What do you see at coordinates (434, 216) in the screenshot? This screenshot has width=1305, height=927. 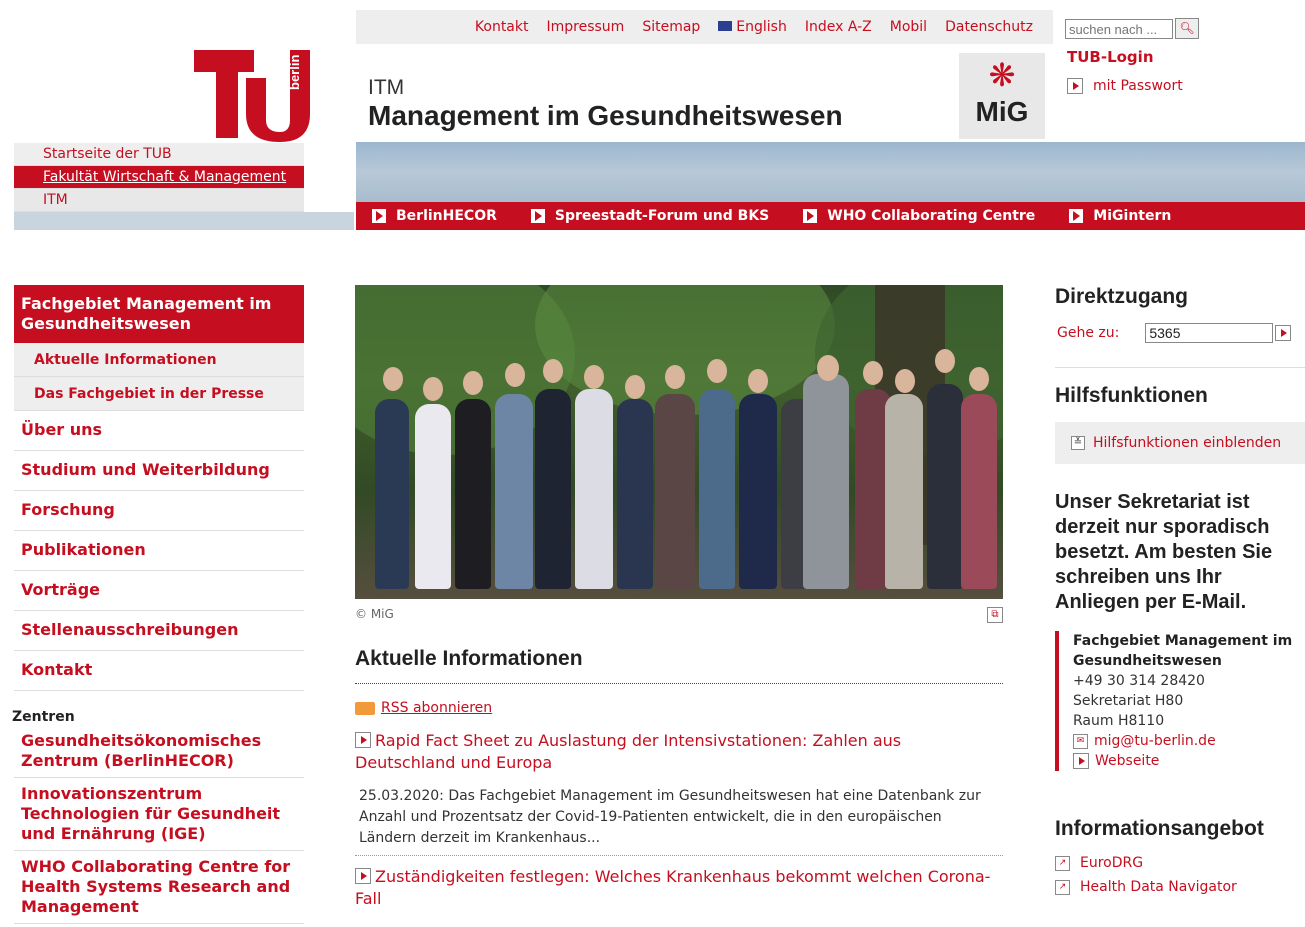 I see `tab-berlinhecor: BerlinHECOR` at bounding box center [434, 216].